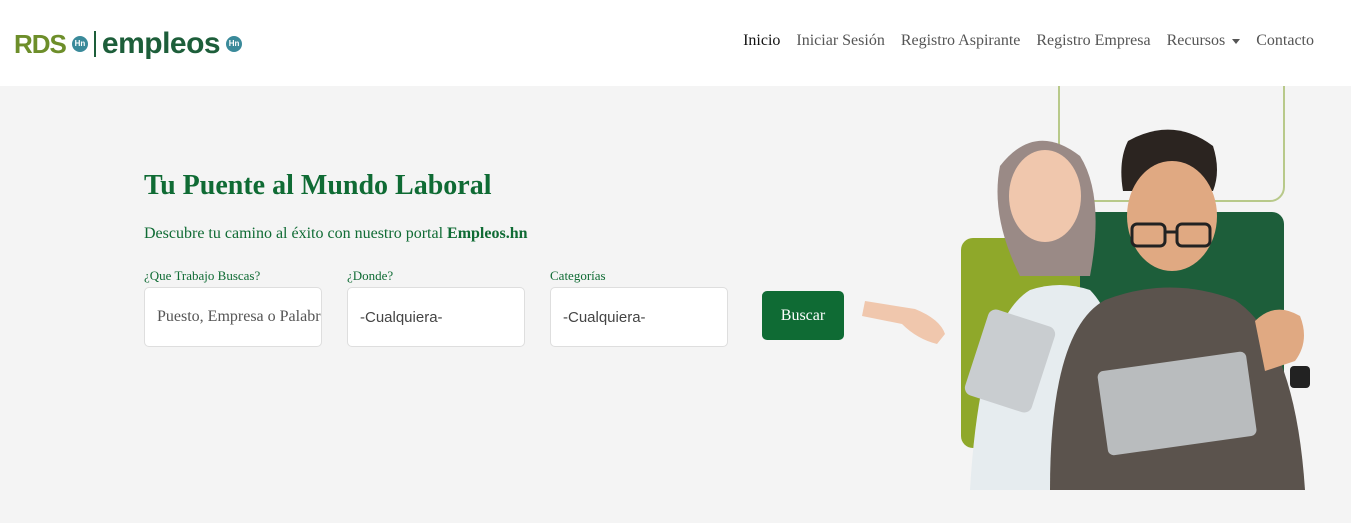 This screenshot has width=1351, height=523. I want to click on nav-item-recursos-dropdown: Recursos, so click(1204, 41).